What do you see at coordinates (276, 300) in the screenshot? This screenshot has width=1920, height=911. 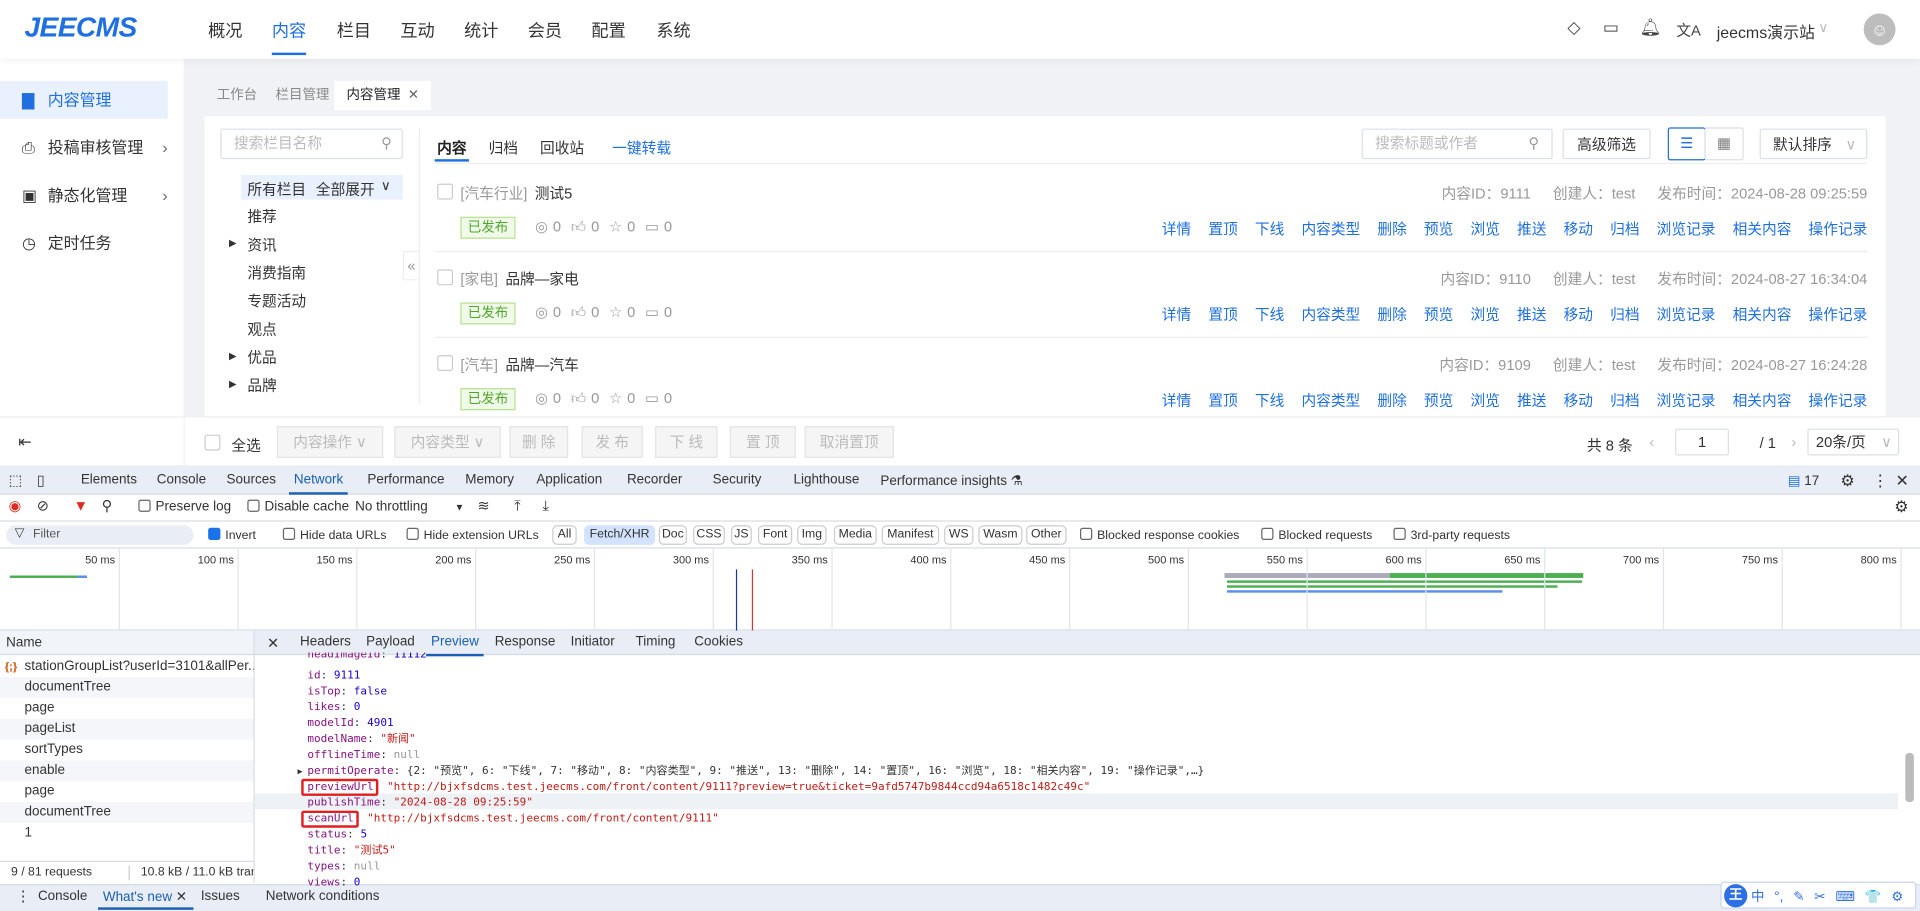 I see `tree-item: 专题活动` at bounding box center [276, 300].